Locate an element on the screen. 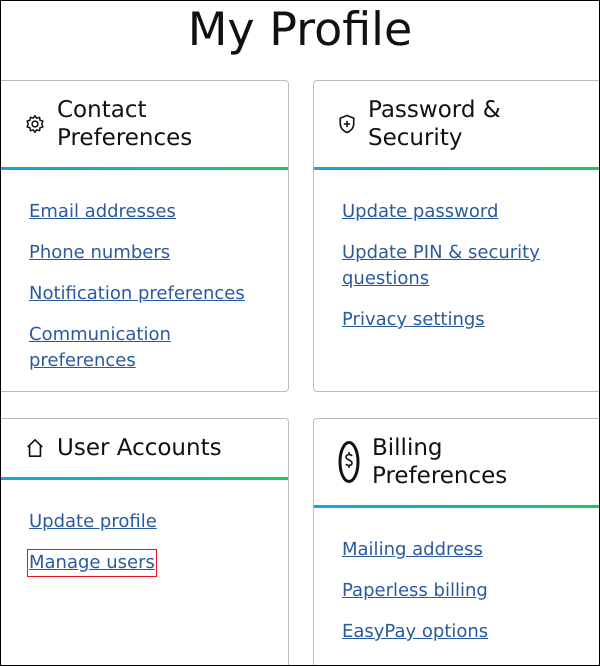 The height and width of the screenshot is (666, 600). link: Notification preferences is located at coordinates (137, 294).